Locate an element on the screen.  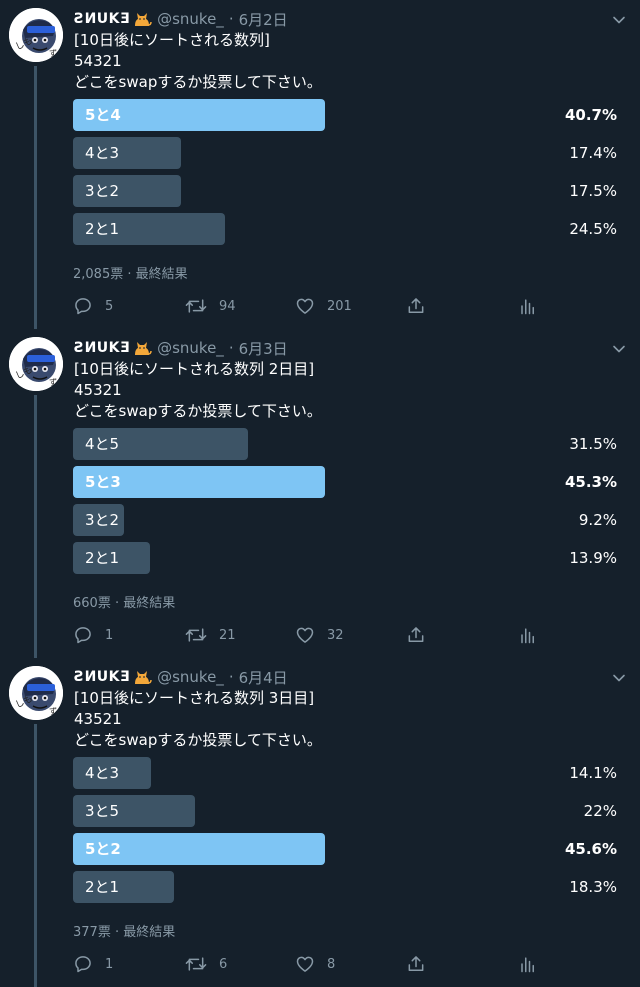
like-count: 32 is located at coordinates (335, 635).